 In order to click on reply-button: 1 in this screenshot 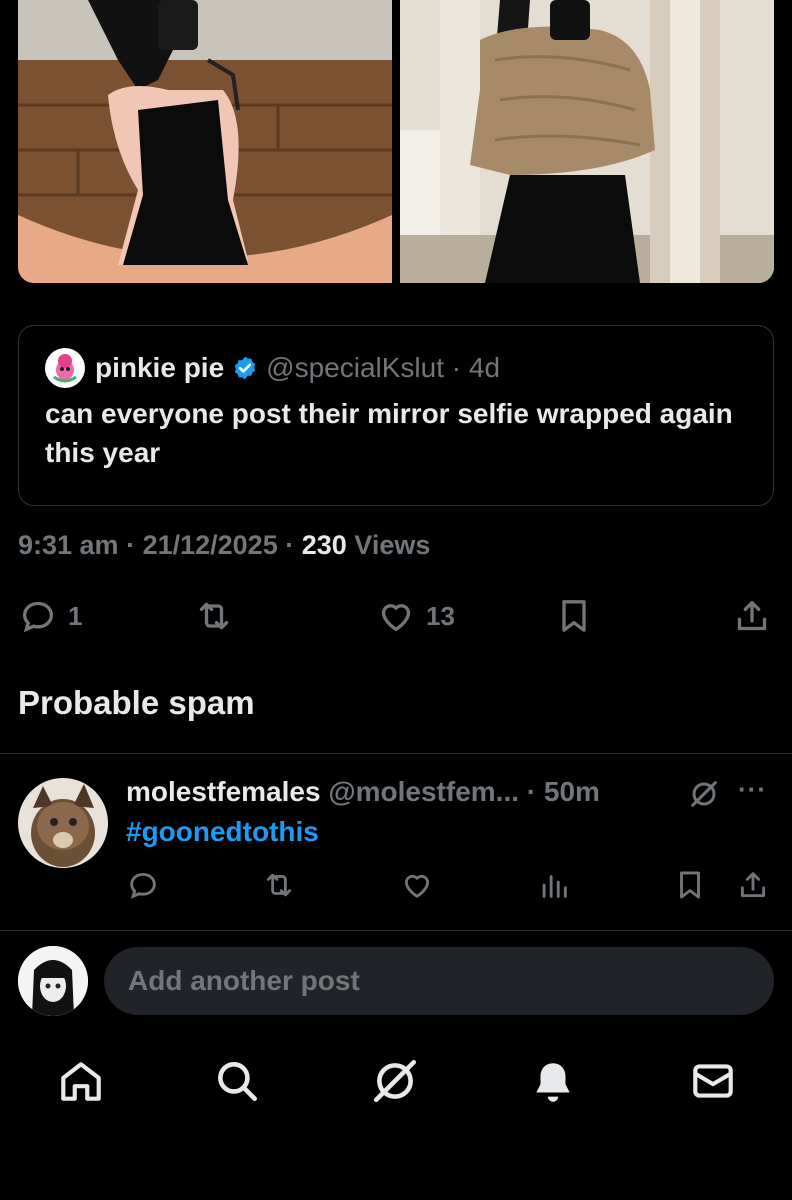, I will do `click(50, 616)`.